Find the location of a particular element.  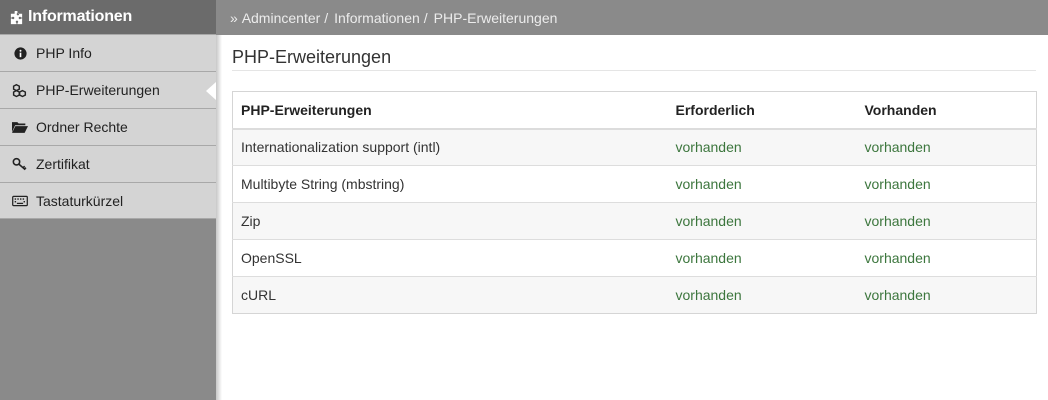

puzzle-icon is located at coordinates (16, 17).